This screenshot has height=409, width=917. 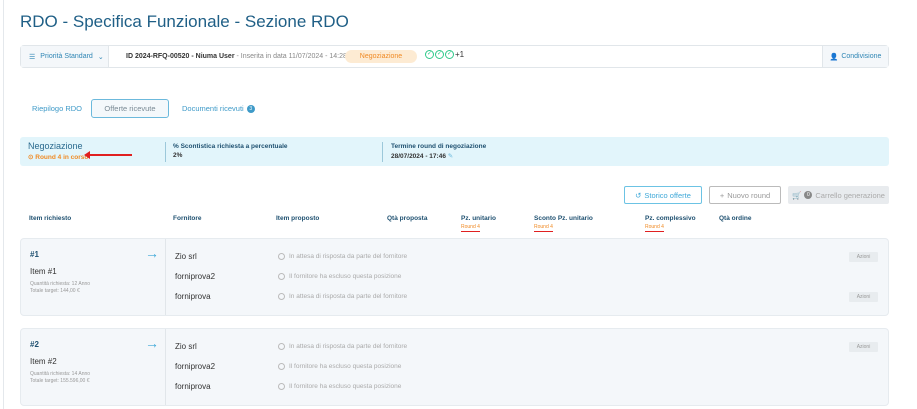 I want to click on edit-icon: ✎, so click(x=450, y=156).